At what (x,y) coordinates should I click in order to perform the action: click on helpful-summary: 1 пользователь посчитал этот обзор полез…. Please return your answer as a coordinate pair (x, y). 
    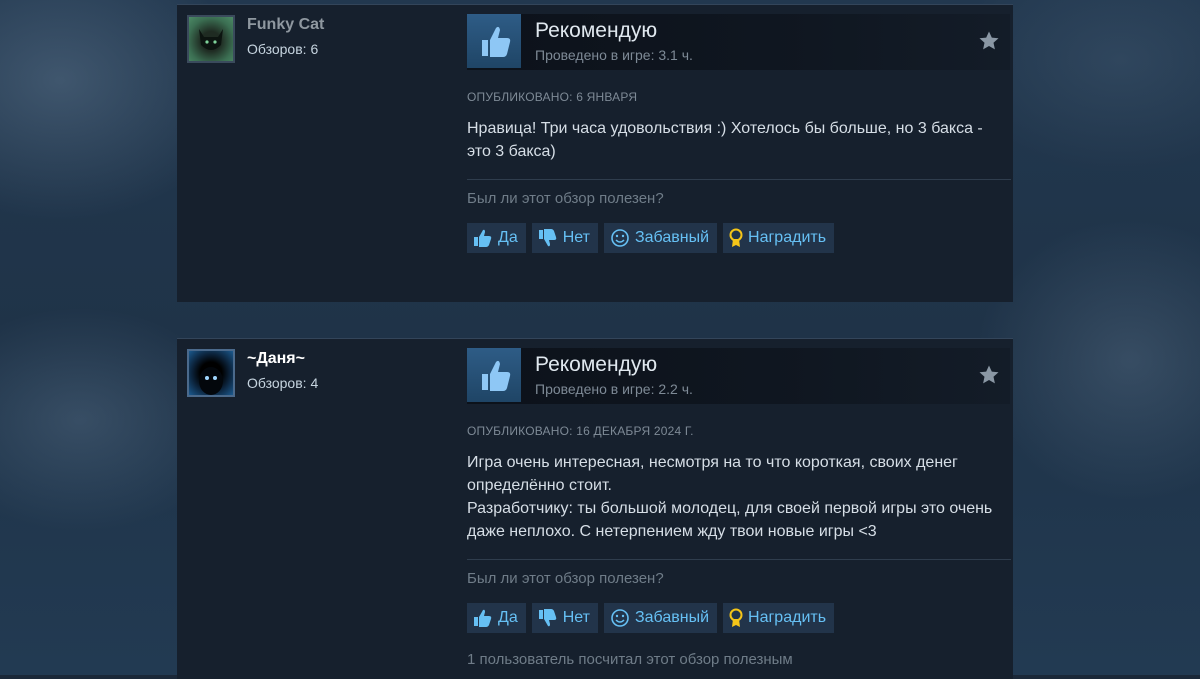
    Looking at the image, I should click on (630, 659).